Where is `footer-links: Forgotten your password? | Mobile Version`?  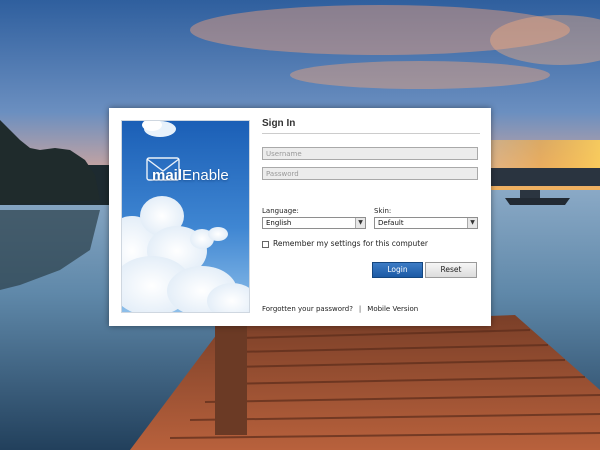
footer-links: Forgotten your password? | Mobile Version is located at coordinates (340, 309).